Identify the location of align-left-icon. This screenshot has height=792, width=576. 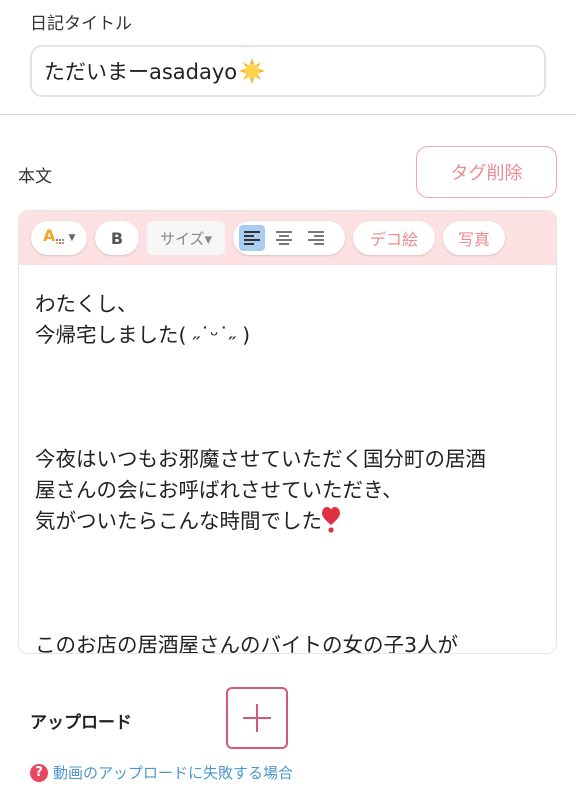
(252, 238).